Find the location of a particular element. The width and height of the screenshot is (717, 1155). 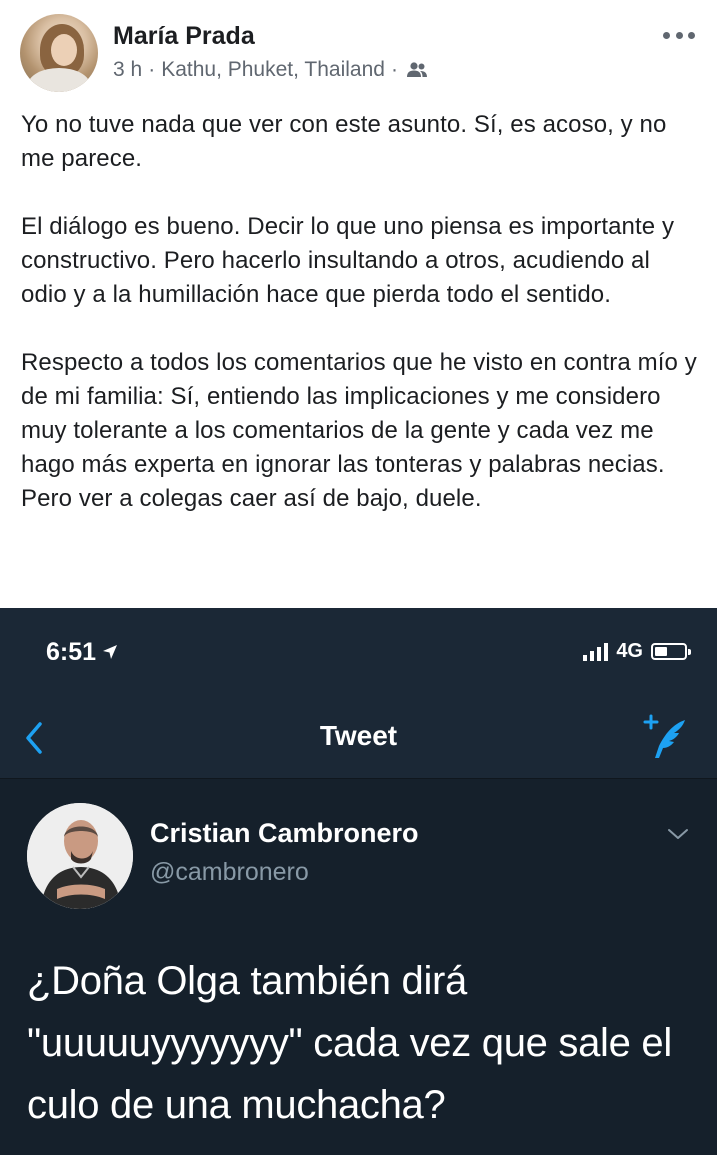

location-arrow-icon is located at coordinates (110, 652).